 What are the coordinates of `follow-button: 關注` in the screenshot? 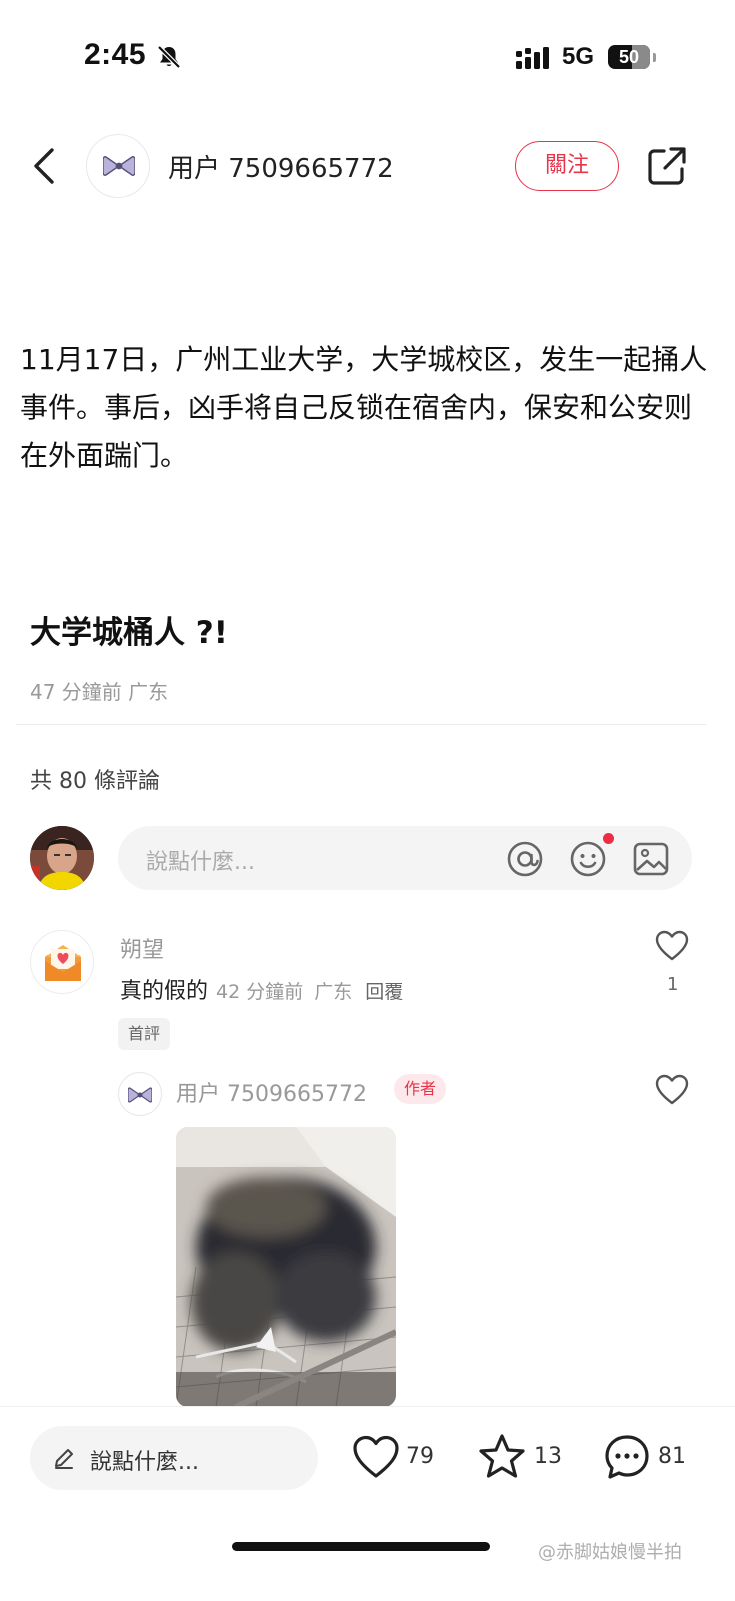 It's located at (567, 166).